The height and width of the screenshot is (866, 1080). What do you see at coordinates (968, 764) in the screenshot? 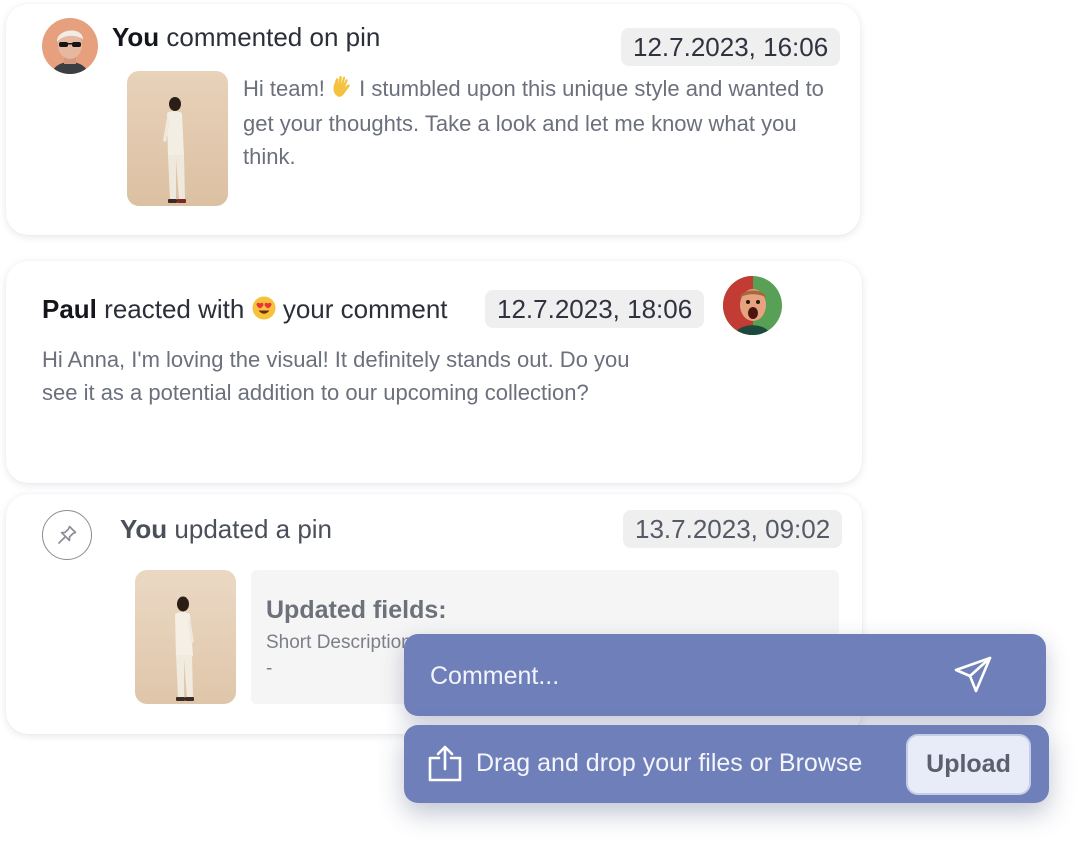
I see `upload-button: Upload` at bounding box center [968, 764].